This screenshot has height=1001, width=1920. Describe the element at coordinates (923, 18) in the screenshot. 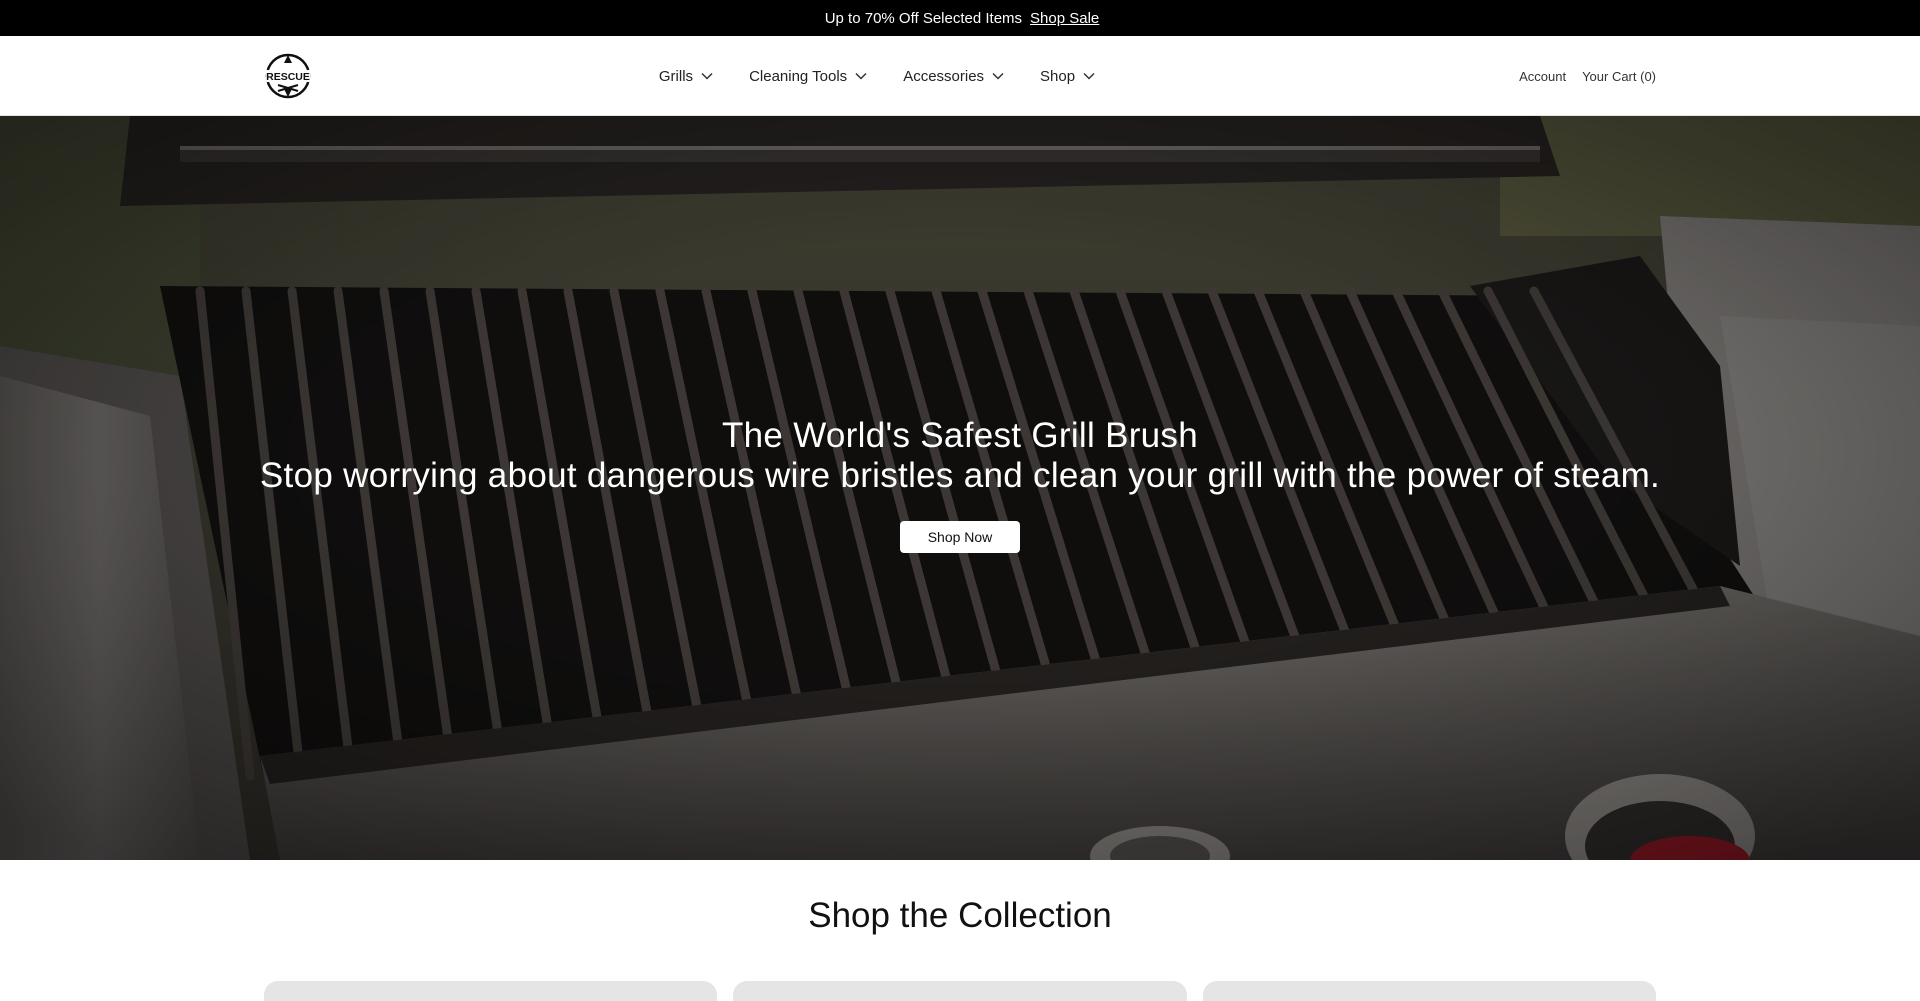

I see `announcement-text: Up to 70% Off Selected Items` at that location.